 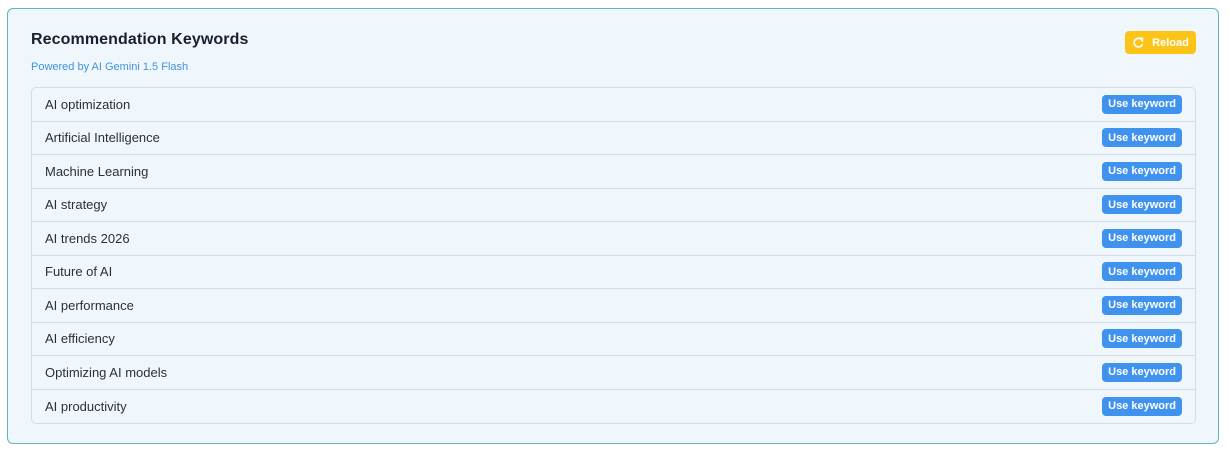 What do you see at coordinates (106, 372) in the screenshot?
I see `keyword-text: Optimizing AI models` at bounding box center [106, 372].